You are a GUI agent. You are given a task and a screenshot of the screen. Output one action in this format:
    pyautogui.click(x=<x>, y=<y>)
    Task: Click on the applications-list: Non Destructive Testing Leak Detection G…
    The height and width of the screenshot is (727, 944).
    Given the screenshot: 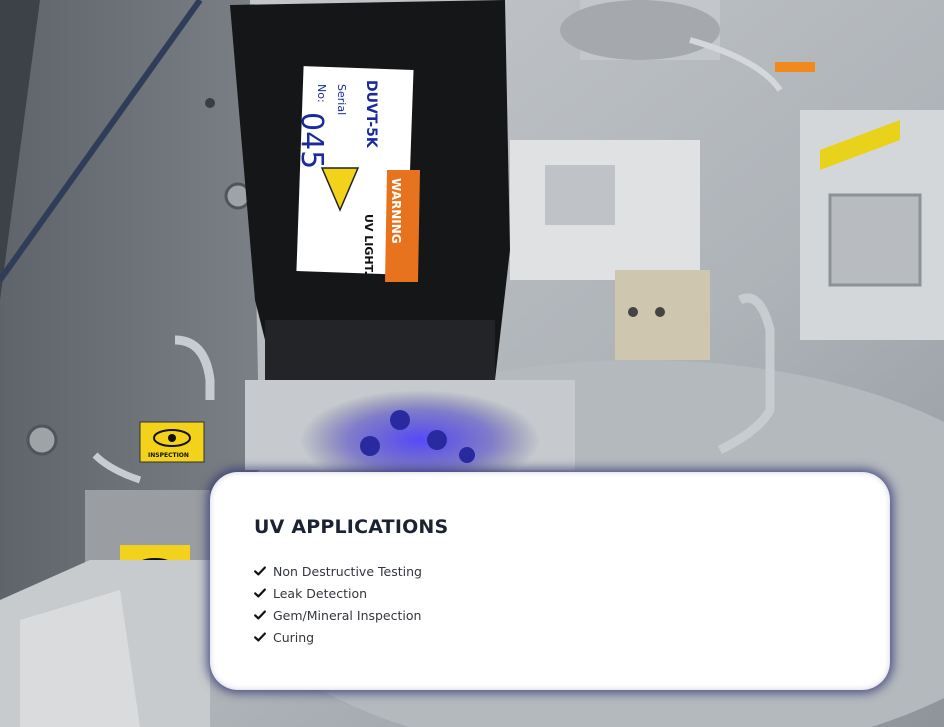 What is the action you would take?
    pyautogui.click(x=550, y=604)
    